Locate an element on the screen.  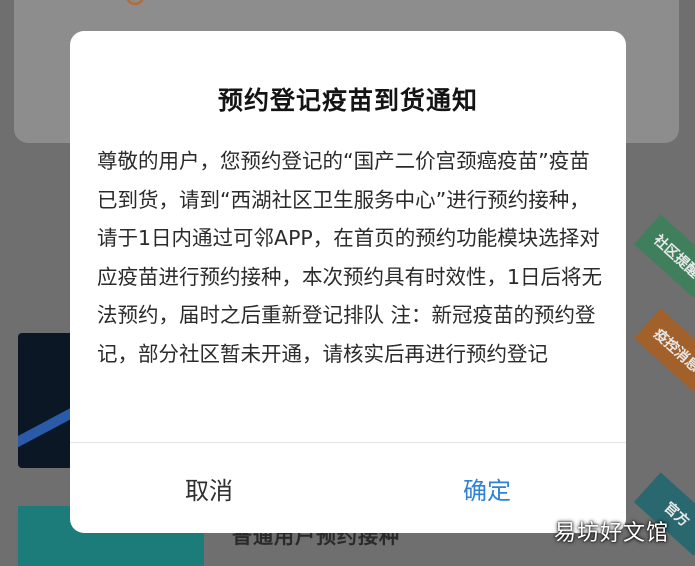
watermark: 易坊好文馆 is located at coordinates (611, 533).